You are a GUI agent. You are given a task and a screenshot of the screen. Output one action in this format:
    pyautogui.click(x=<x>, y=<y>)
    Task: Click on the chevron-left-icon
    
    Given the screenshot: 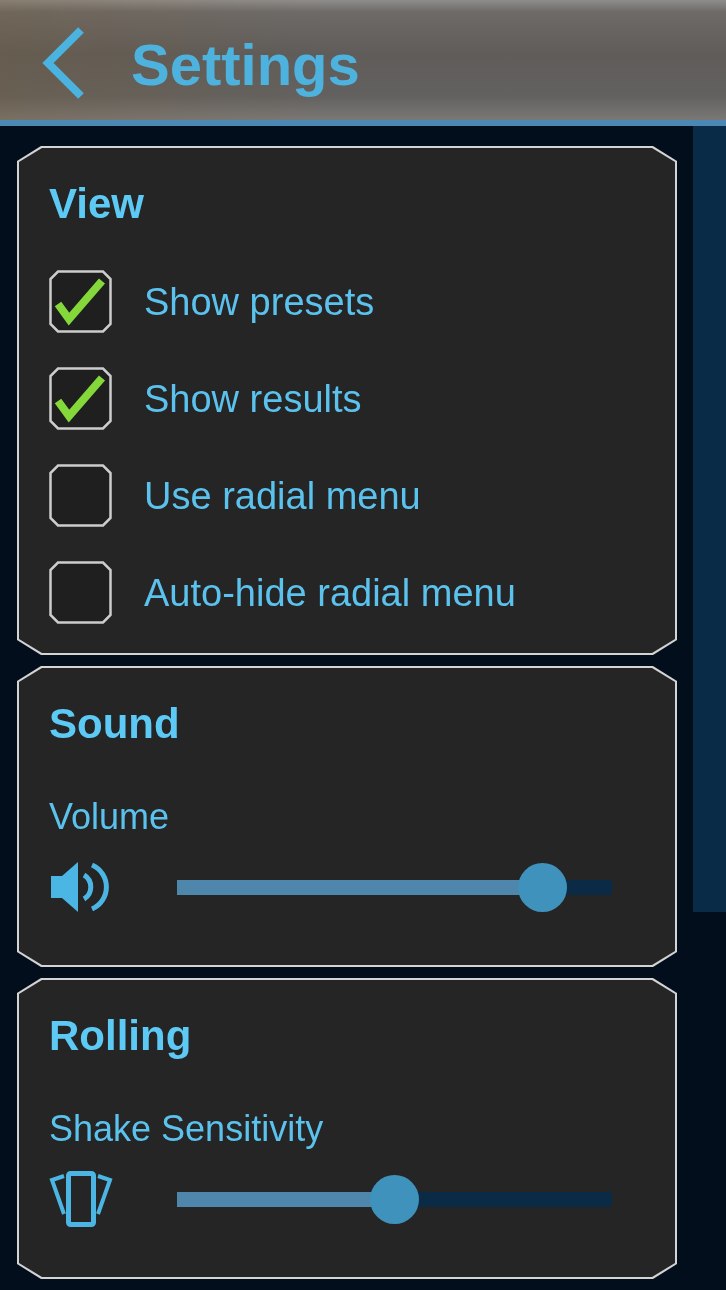 What is the action you would take?
    pyautogui.click(x=63, y=63)
    